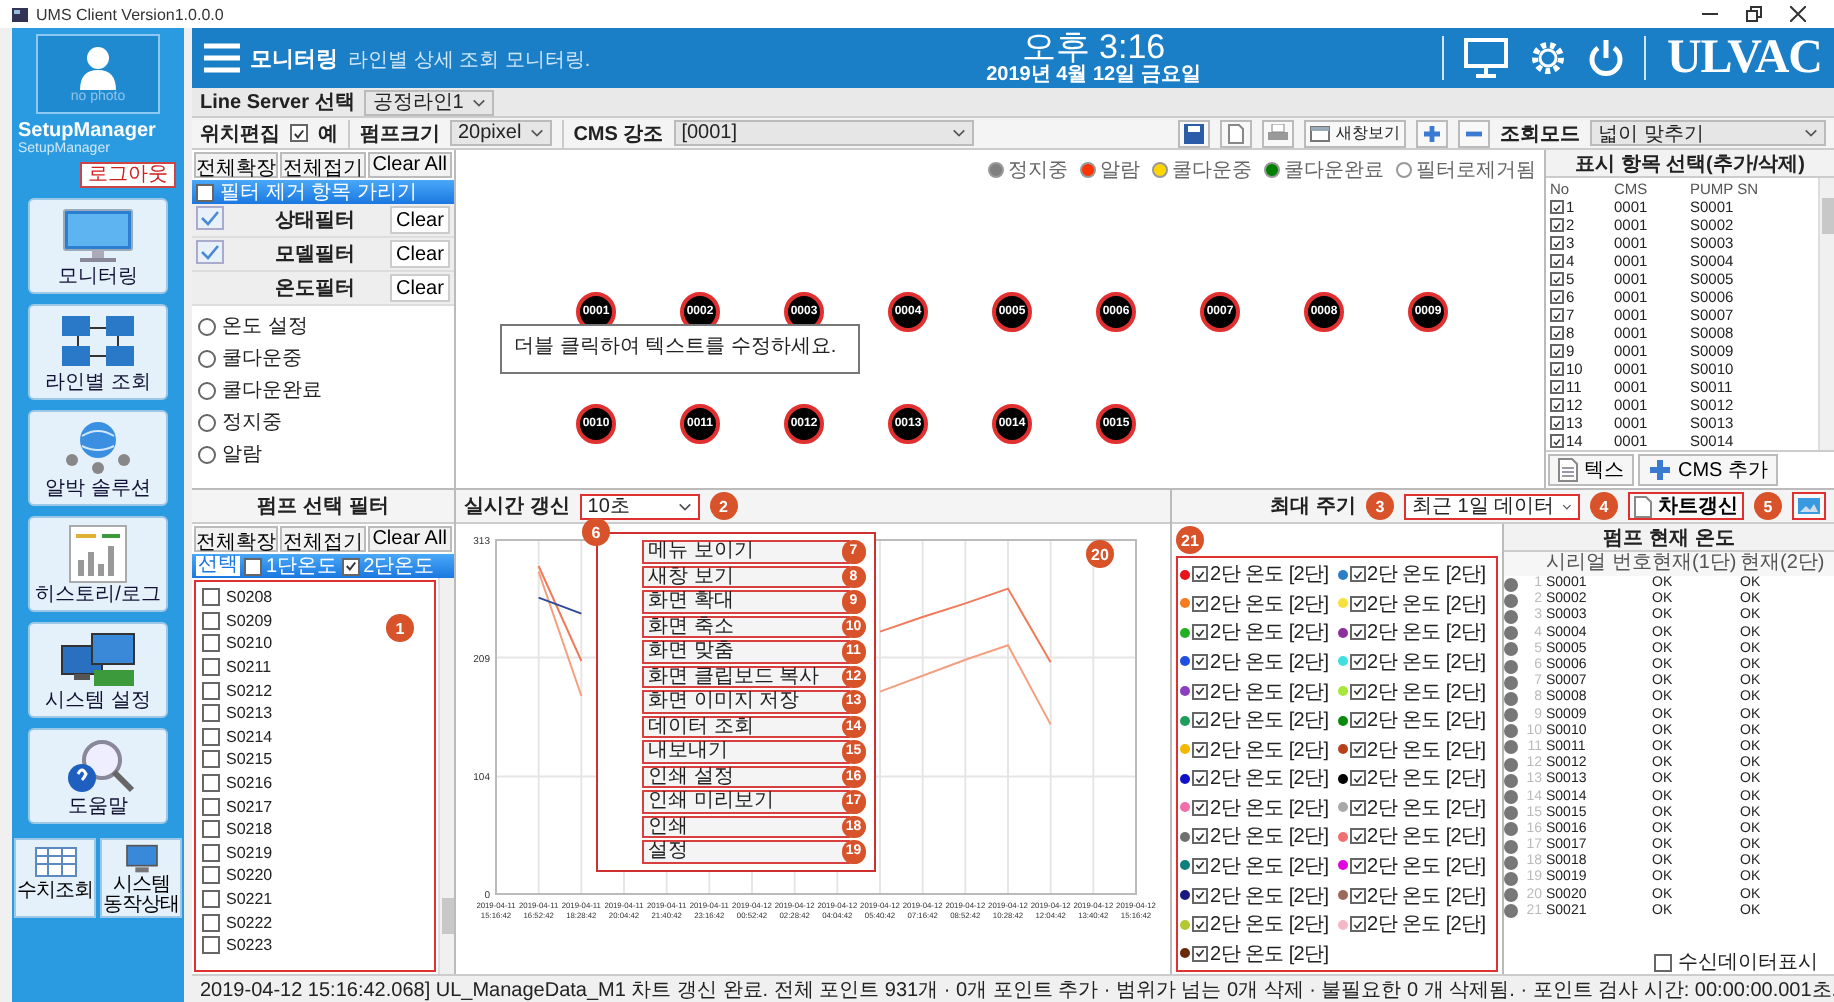  Describe the element at coordinates (98, 776) in the screenshot. I see `nav-tile: 도움말` at that location.